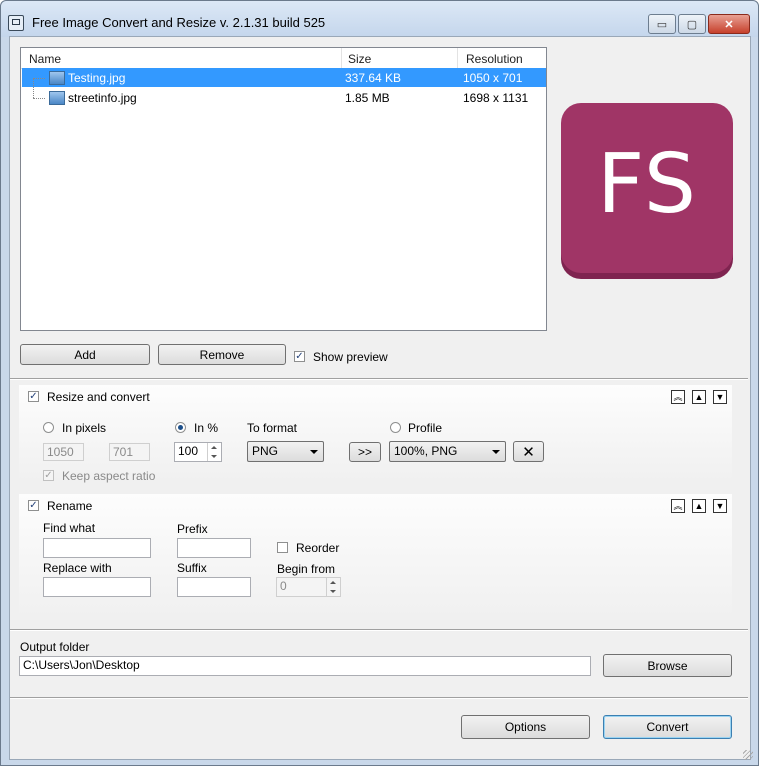 This screenshot has width=759, height=766. Describe the element at coordinates (69, 528) in the screenshot. I see `find-what-label: Find what` at that location.